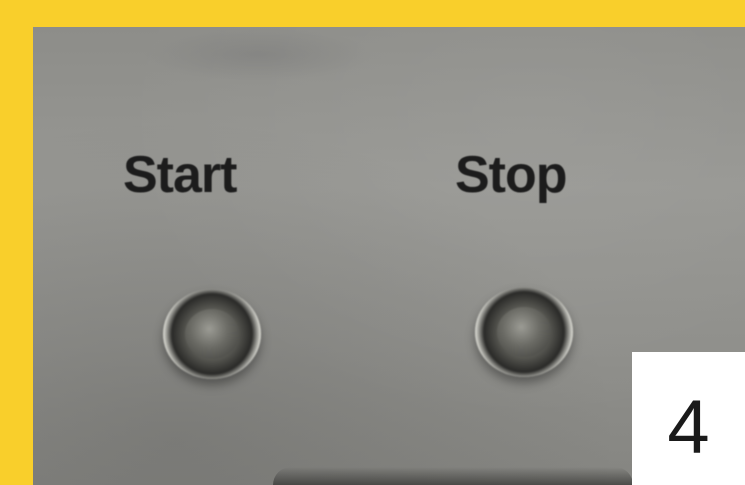 The width and height of the screenshot is (745, 485). Describe the element at coordinates (453, 476) in the screenshot. I see `panel-bottom-shadow` at that location.